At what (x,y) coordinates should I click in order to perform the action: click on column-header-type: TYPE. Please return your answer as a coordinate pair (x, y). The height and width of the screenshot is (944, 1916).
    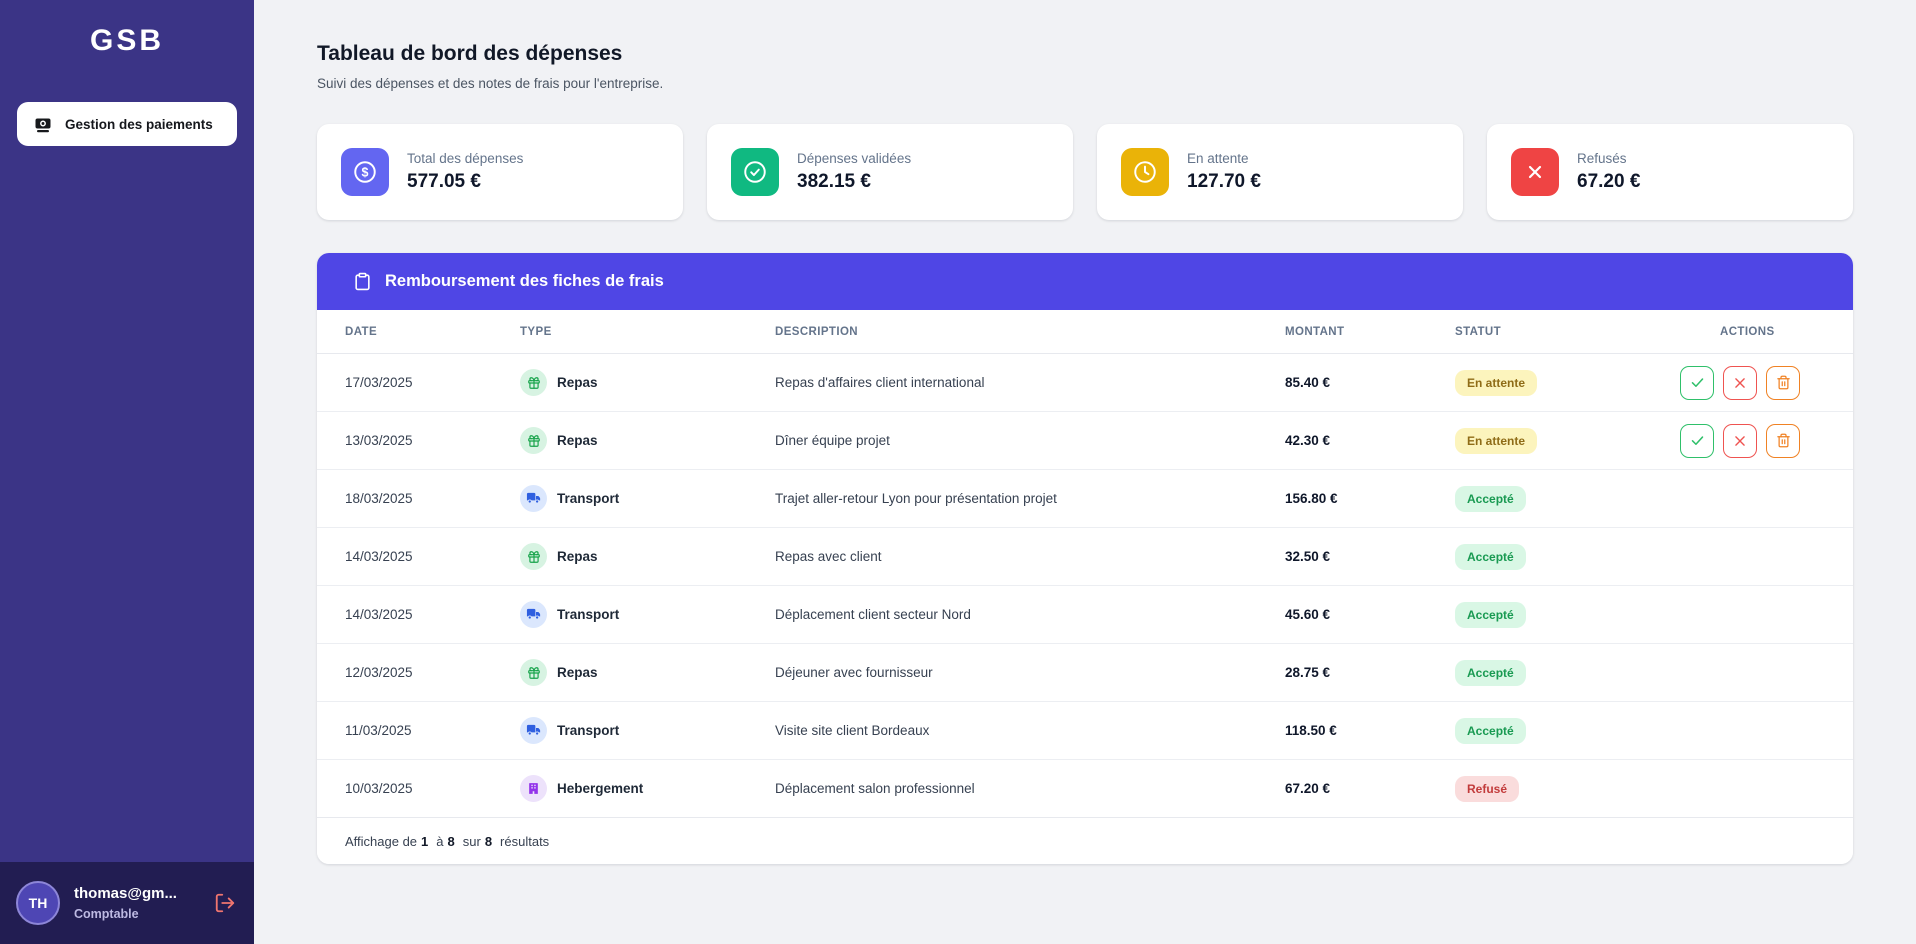
    Looking at the image, I should click on (536, 331).